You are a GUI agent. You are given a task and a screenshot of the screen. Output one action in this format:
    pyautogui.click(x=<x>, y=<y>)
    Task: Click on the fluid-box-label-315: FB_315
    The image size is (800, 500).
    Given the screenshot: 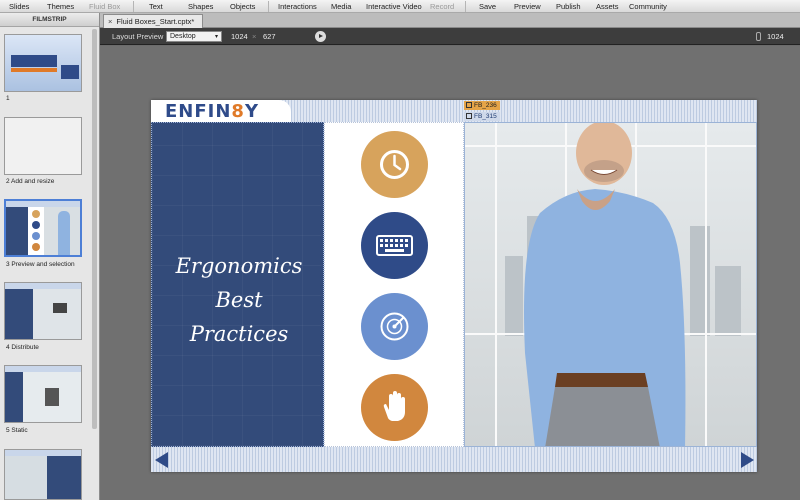 What is the action you would take?
    pyautogui.click(x=482, y=116)
    